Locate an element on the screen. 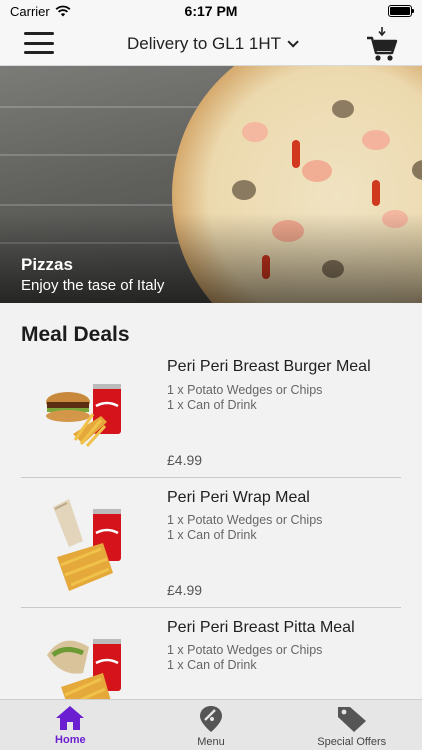 This screenshot has width=422, height=750. top-navbar: Delivery to GL1 1HT is located at coordinates (211, 44).